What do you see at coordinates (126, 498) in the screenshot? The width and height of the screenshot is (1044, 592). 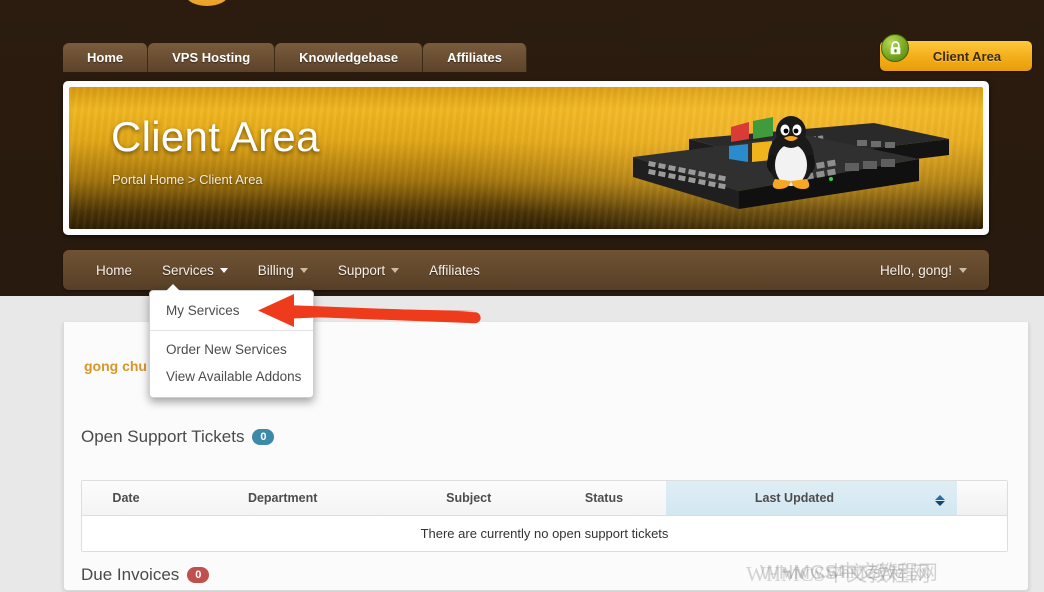 I see `column-header-date: Date` at bounding box center [126, 498].